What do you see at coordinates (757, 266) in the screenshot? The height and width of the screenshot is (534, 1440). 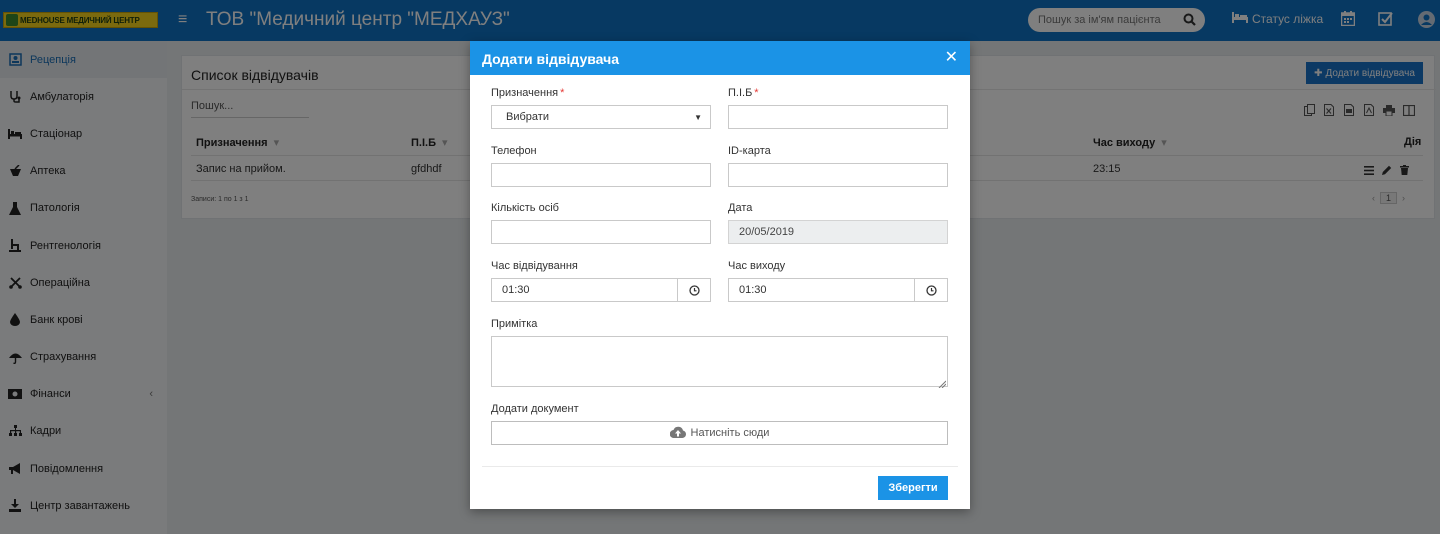 I see `exit-time-label: Час виходу` at bounding box center [757, 266].